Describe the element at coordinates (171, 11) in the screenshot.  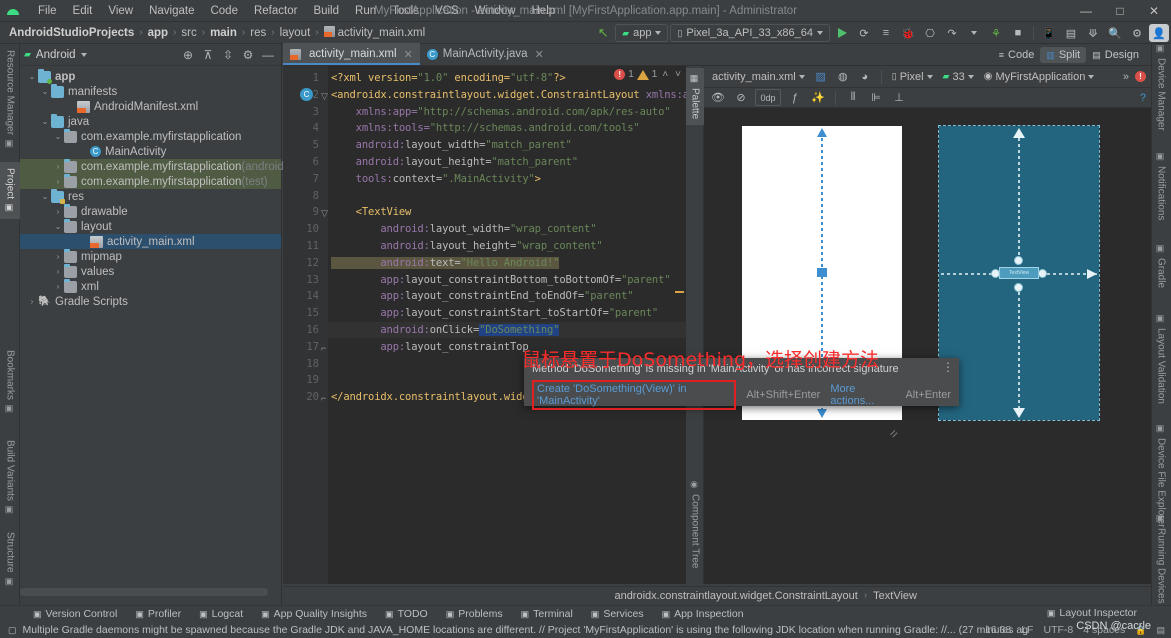
I see `menu-item-navigate: Navigate` at that location.